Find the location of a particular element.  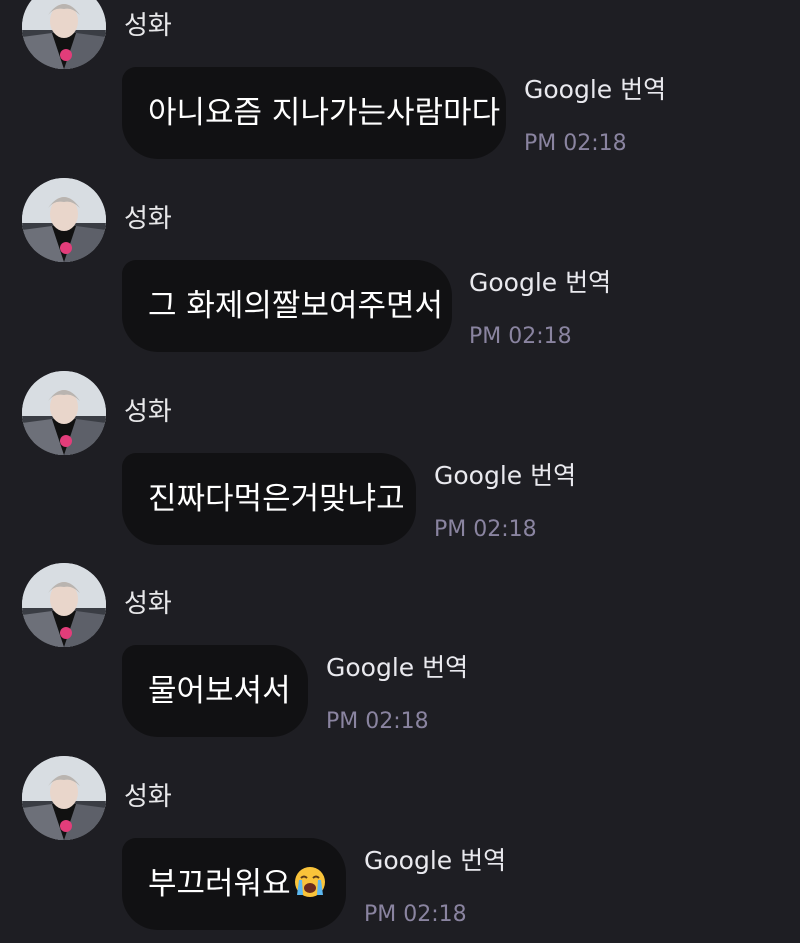

message-bubble: 진짜다먹은거맞냐고 is located at coordinates (269, 499).